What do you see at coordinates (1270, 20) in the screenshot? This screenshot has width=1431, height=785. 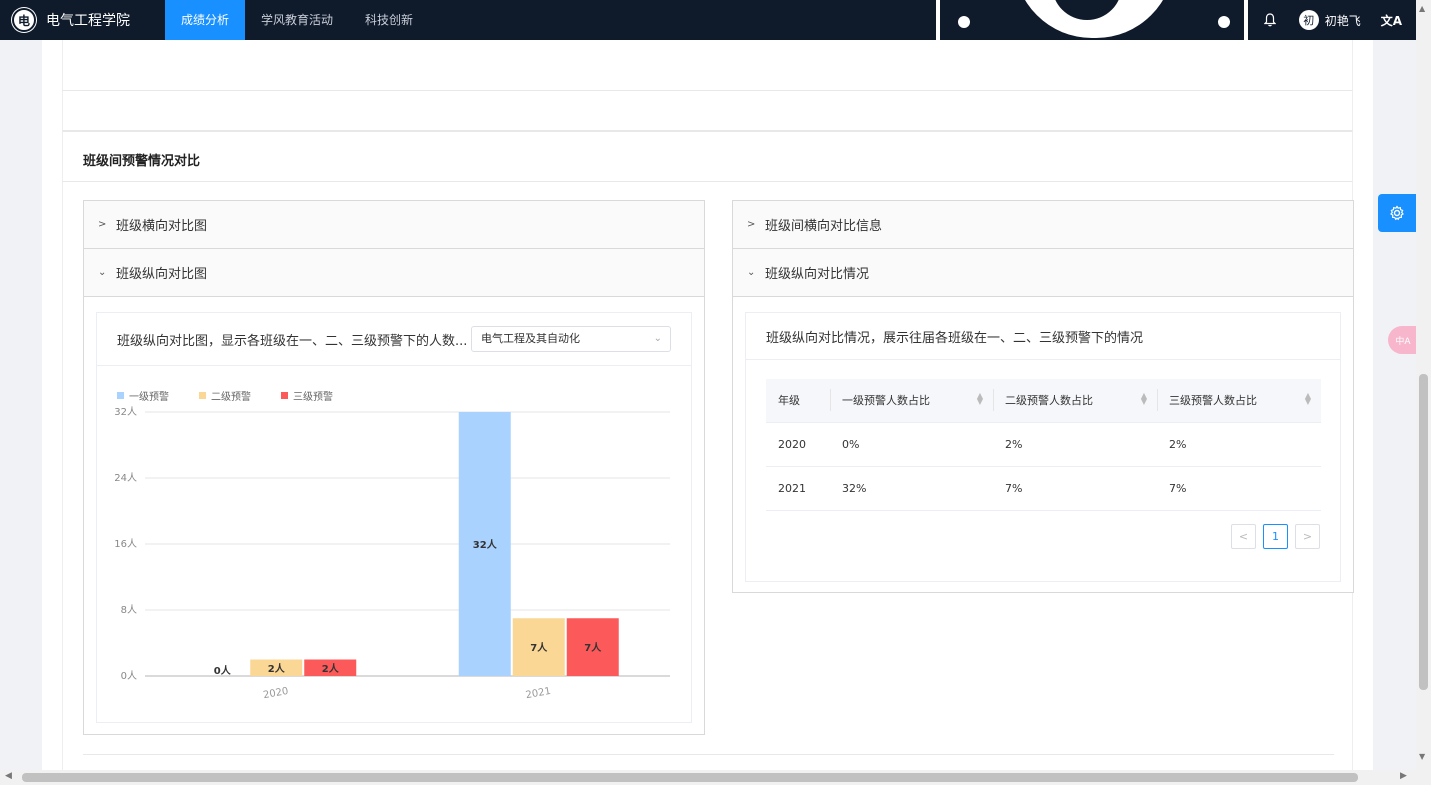 I see `bell-icon` at bounding box center [1270, 20].